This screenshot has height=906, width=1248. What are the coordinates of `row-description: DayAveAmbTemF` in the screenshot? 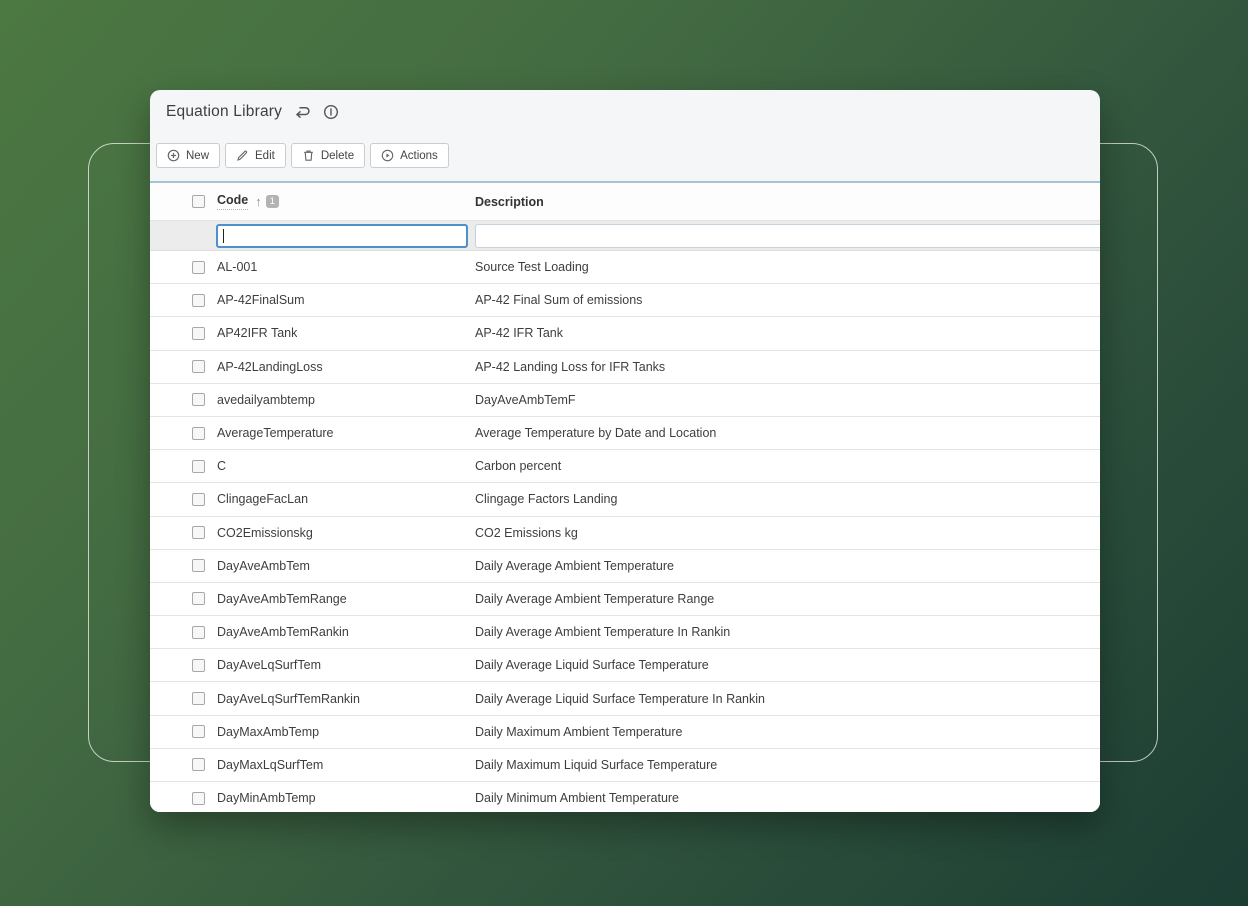 It's located at (525, 399).